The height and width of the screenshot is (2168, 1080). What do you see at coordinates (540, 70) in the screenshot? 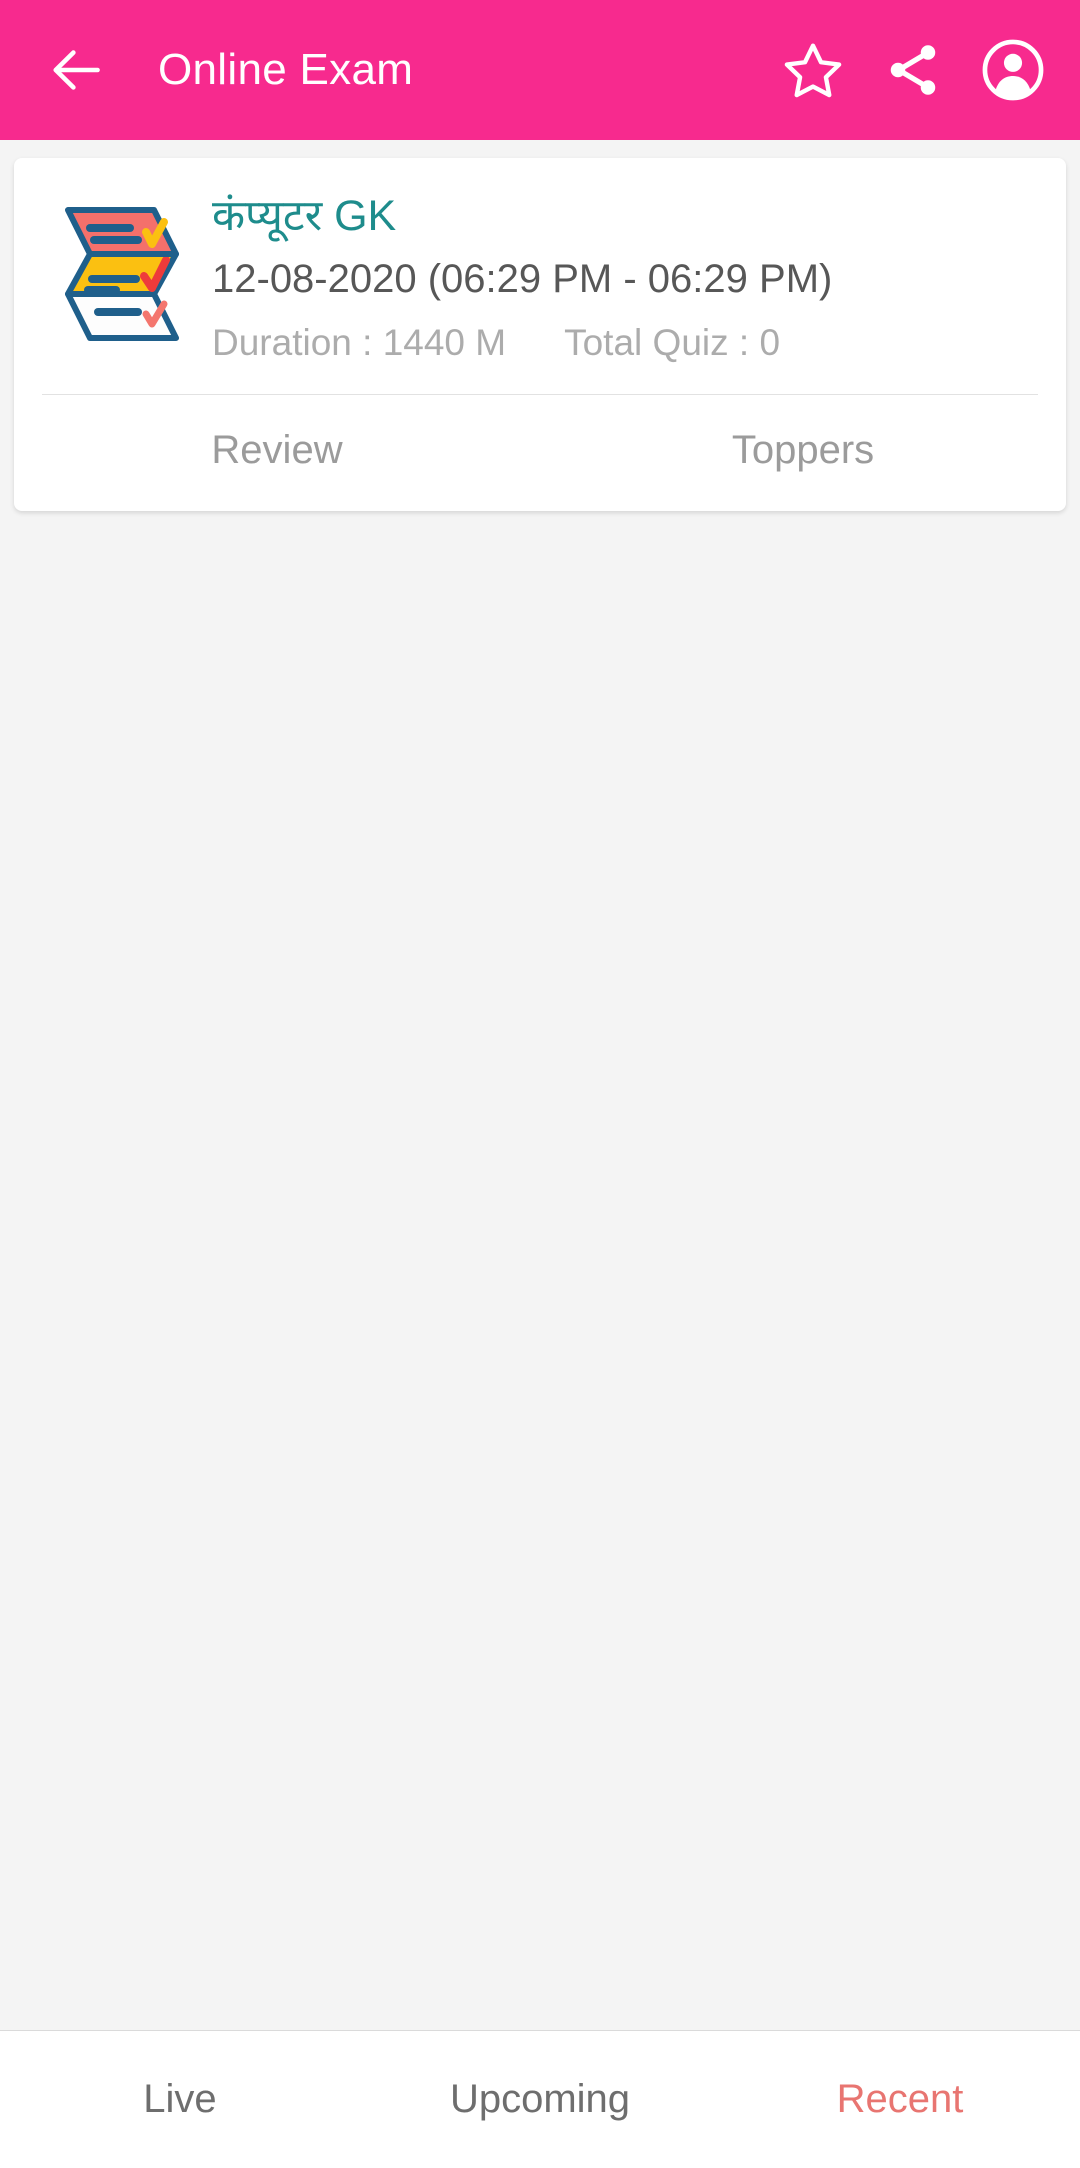
I see `app-bar: Online Exam` at bounding box center [540, 70].